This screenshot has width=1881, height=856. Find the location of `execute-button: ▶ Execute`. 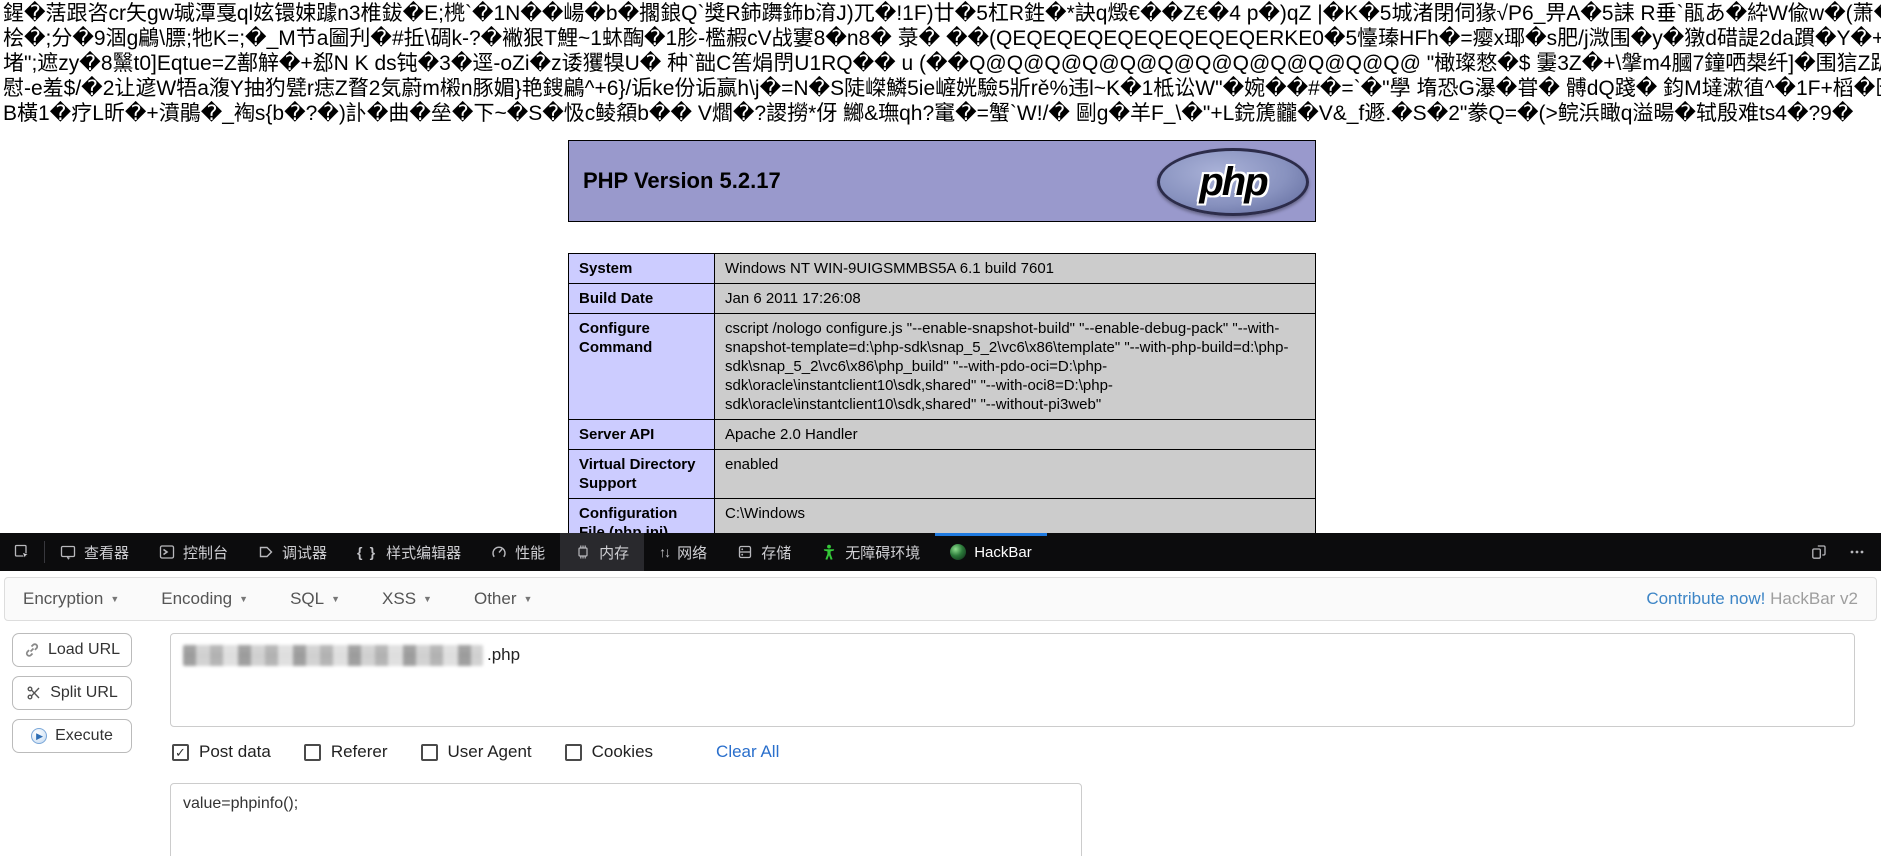

execute-button: ▶ Execute is located at coordinates (72, 736).